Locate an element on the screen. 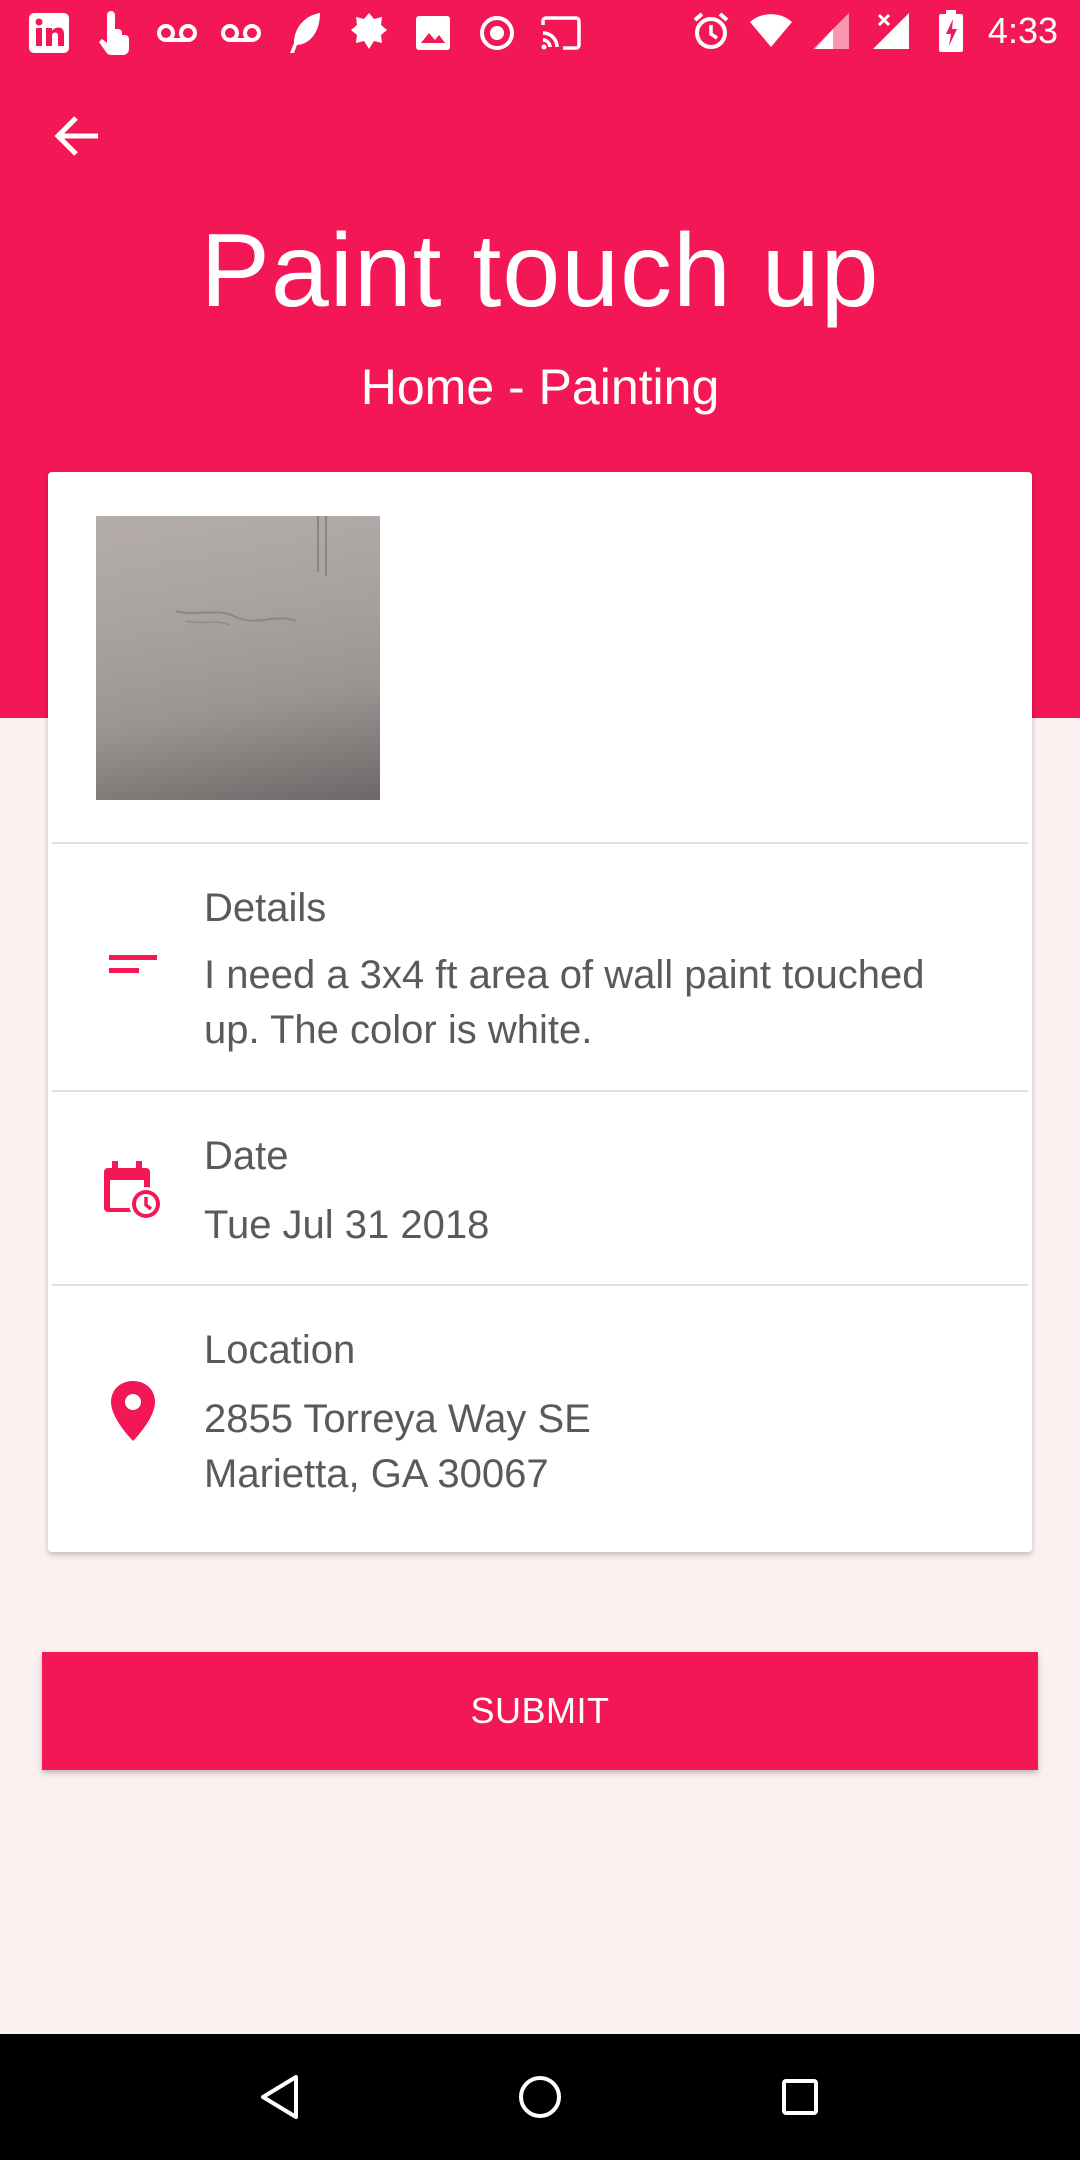  status-bar: 4:33 is located at coordinates (540, 33).